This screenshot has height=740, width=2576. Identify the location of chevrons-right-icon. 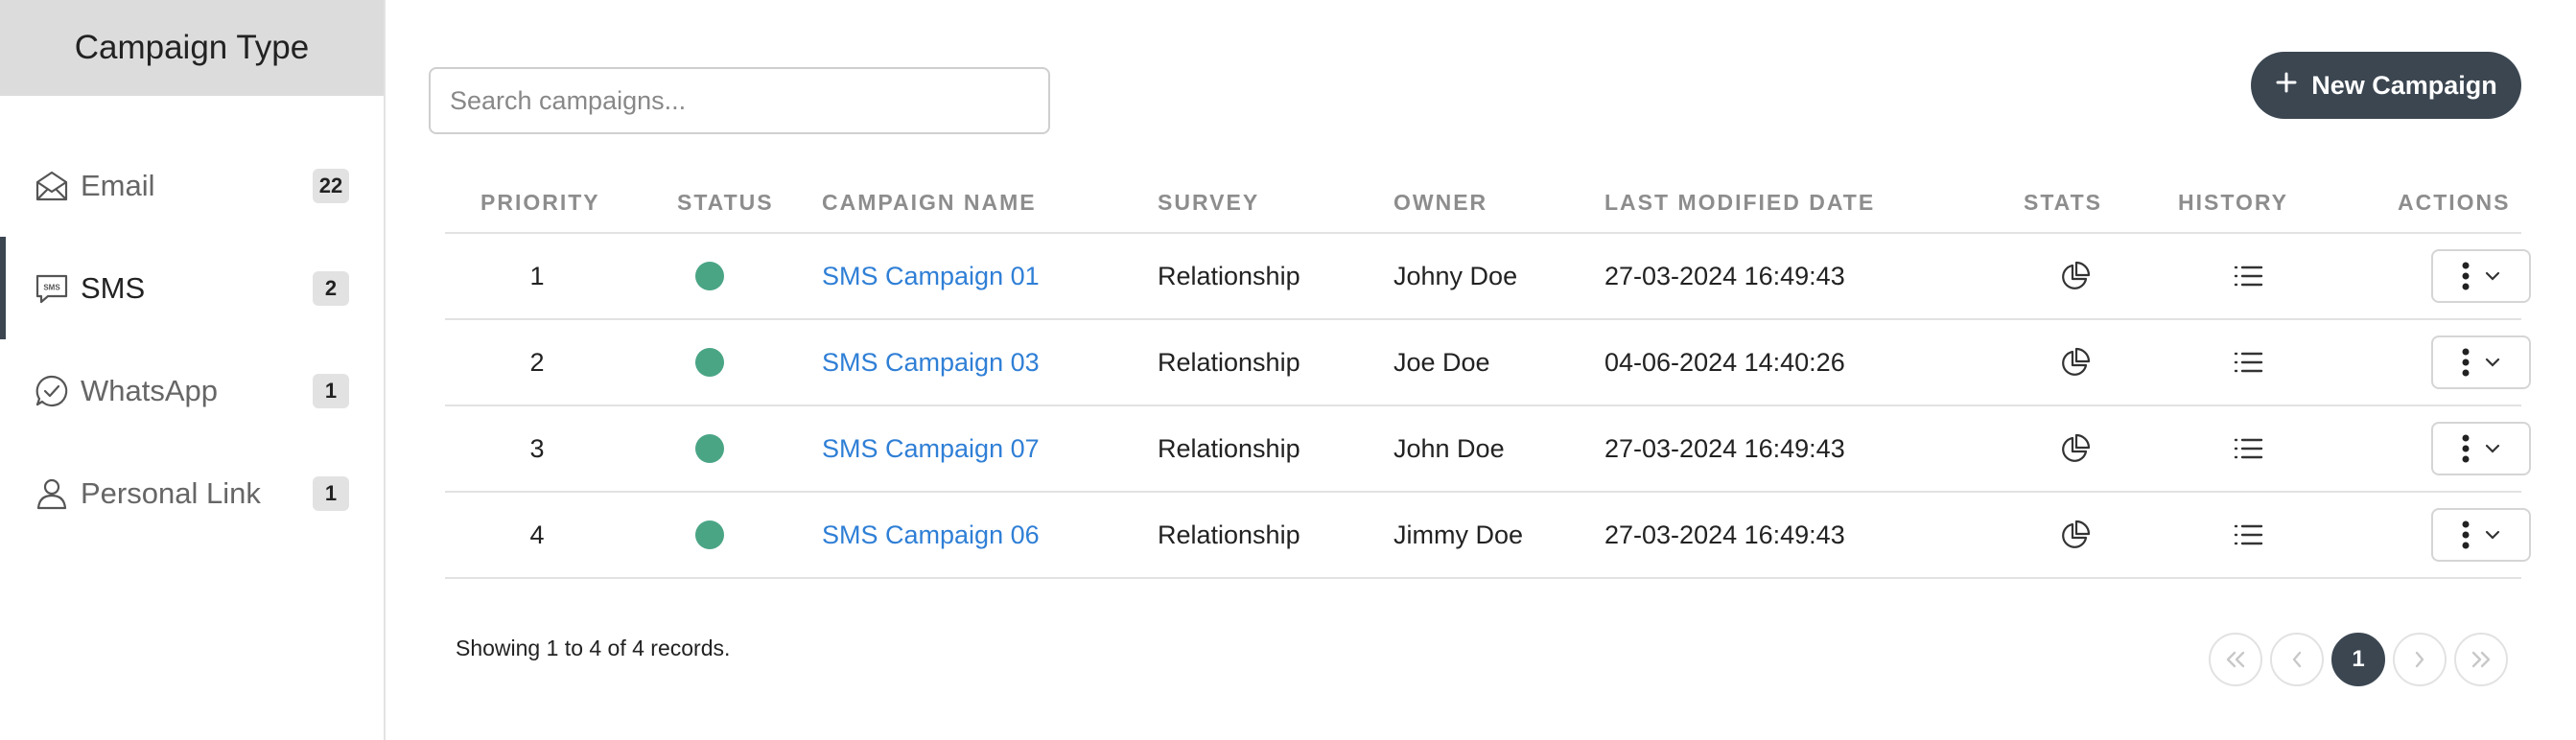
(2481, 659).